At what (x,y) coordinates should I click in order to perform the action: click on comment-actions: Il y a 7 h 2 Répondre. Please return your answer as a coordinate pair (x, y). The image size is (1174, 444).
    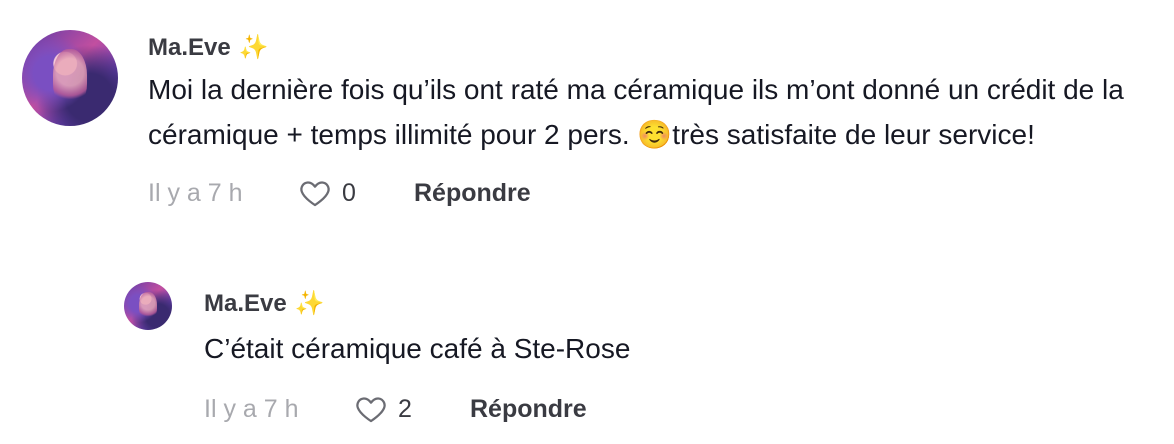
    Looking at the image, I should click on (417, 409).